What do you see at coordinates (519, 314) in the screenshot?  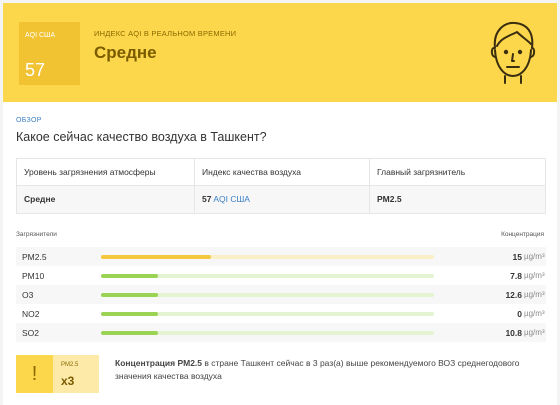 I see `pollutant-value: 0` at bounding box center [519, 314].